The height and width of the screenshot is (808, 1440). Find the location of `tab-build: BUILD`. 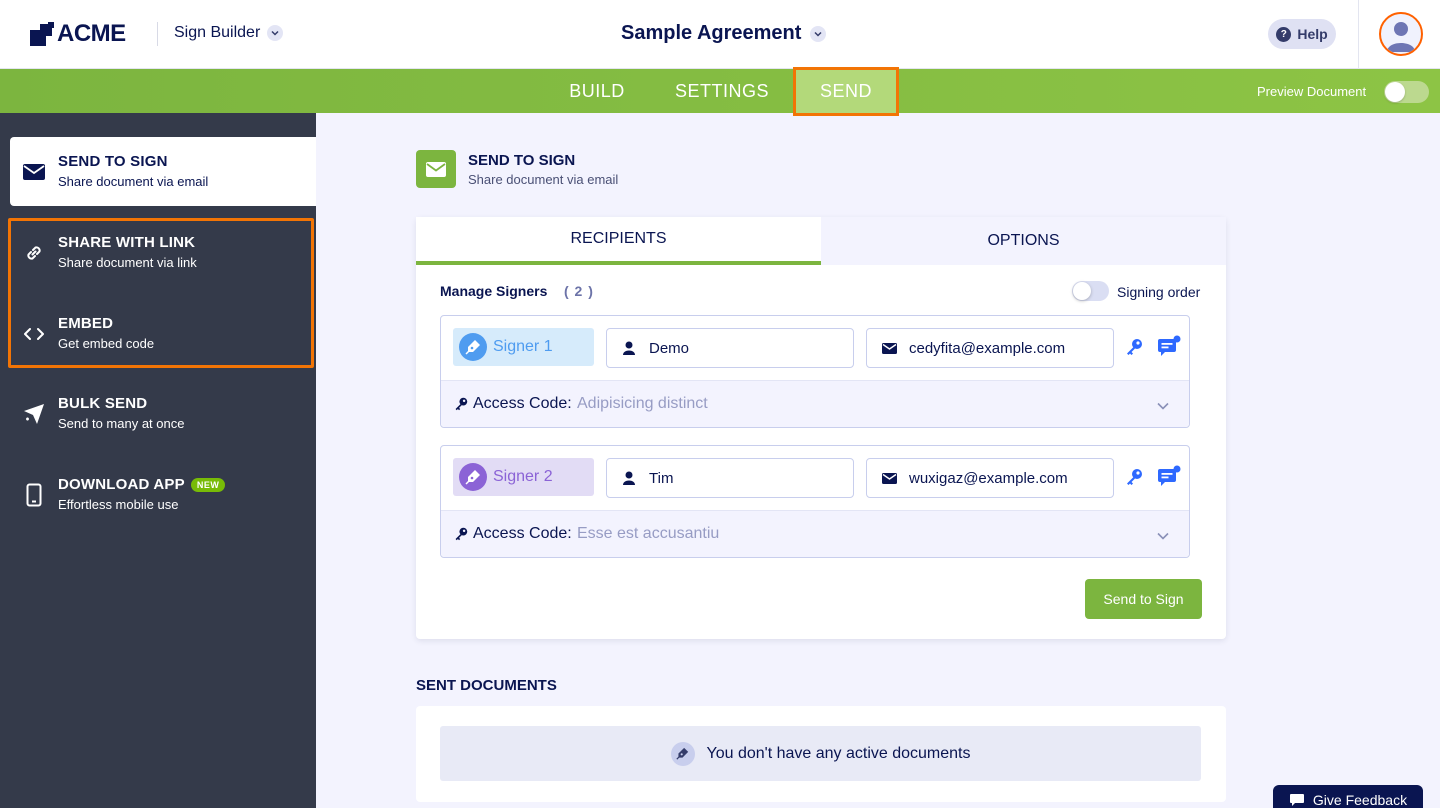

tab-build: BUILD is located at coordinates (597, 91).